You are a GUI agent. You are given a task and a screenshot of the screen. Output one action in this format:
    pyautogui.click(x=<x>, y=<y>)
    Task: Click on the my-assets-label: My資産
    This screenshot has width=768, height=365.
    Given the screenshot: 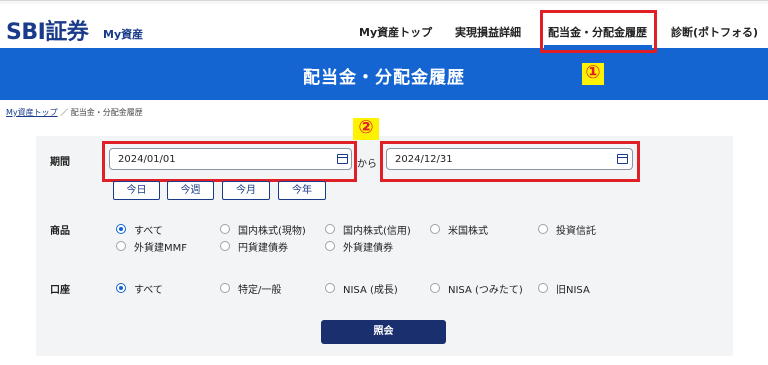 What is the action you would take?
    pyautogui.click(x=123, y=34)
    